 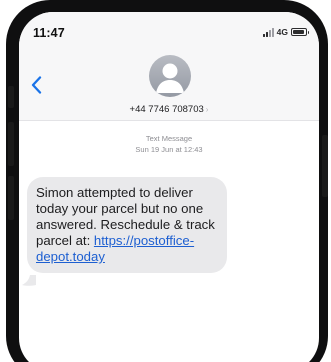 I want to click on person-icon, so click(x=170, y=78).